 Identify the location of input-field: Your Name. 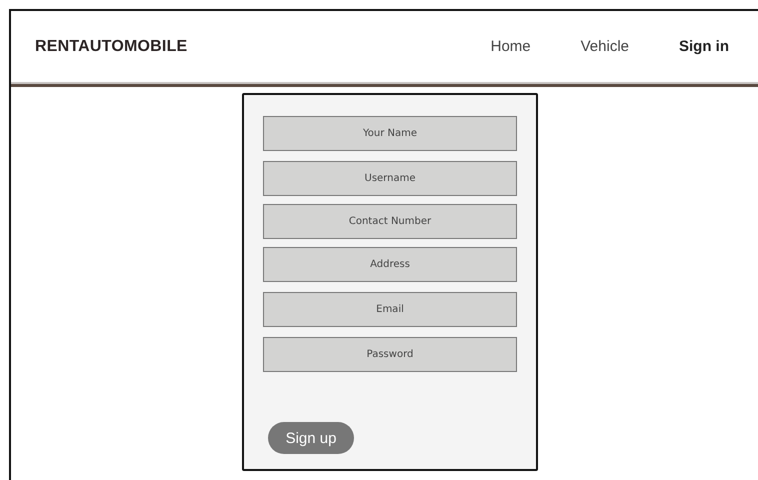
(390, 133).